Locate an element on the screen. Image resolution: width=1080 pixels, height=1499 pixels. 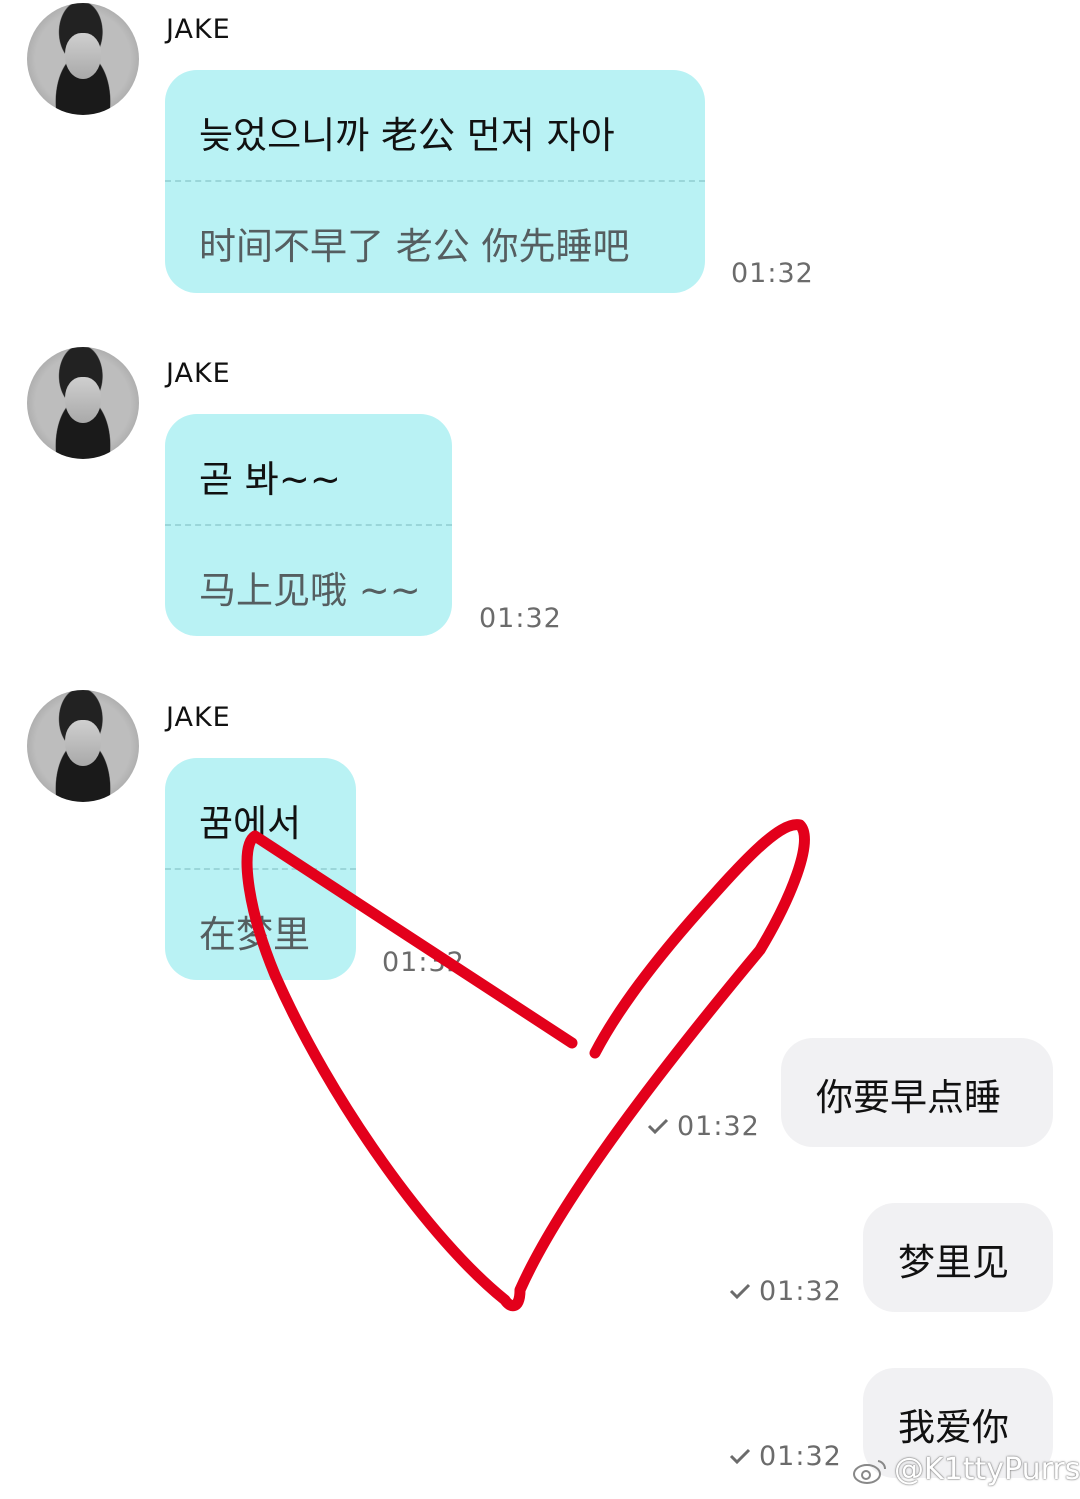
watermark: @K1ttyPurrs is located at coordinates (966, 1469).